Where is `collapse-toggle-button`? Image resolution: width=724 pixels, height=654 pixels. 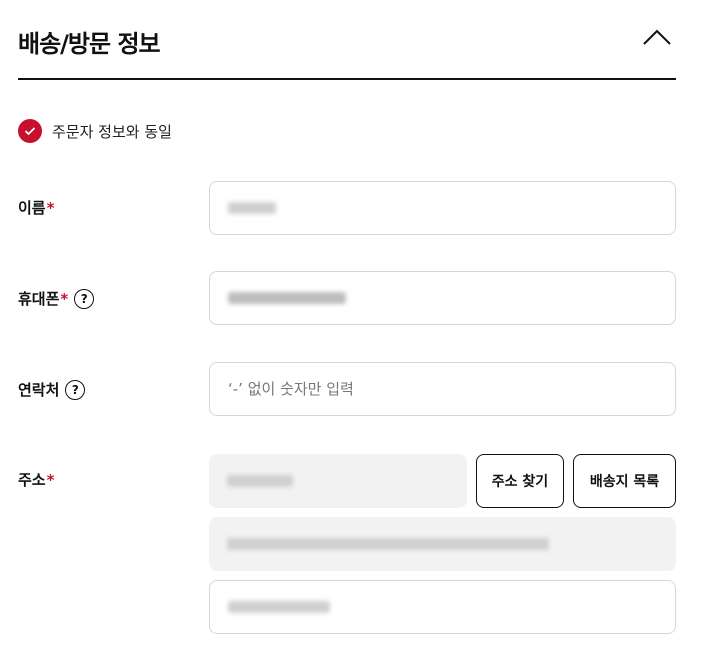
collapse-toggle-button is located at coordinates (657, 36).